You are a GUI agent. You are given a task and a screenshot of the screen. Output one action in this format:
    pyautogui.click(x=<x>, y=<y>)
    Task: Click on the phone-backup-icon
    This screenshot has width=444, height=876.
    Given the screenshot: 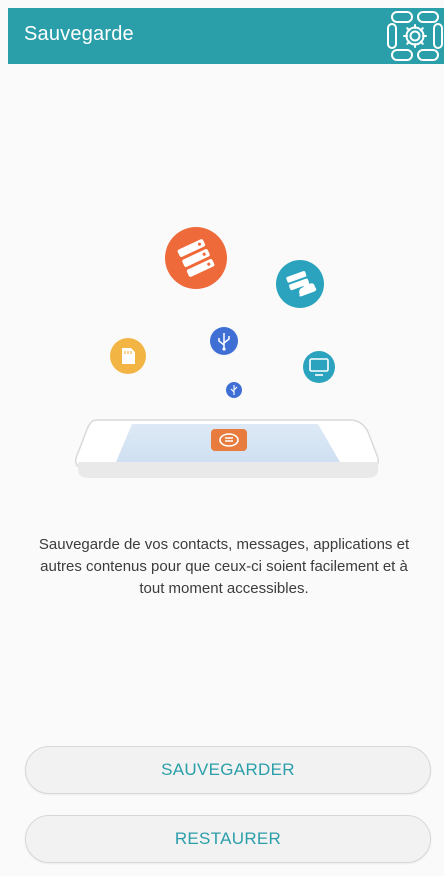 What is the action you would take?
    pyautogui.click(x=229, y=440)
    